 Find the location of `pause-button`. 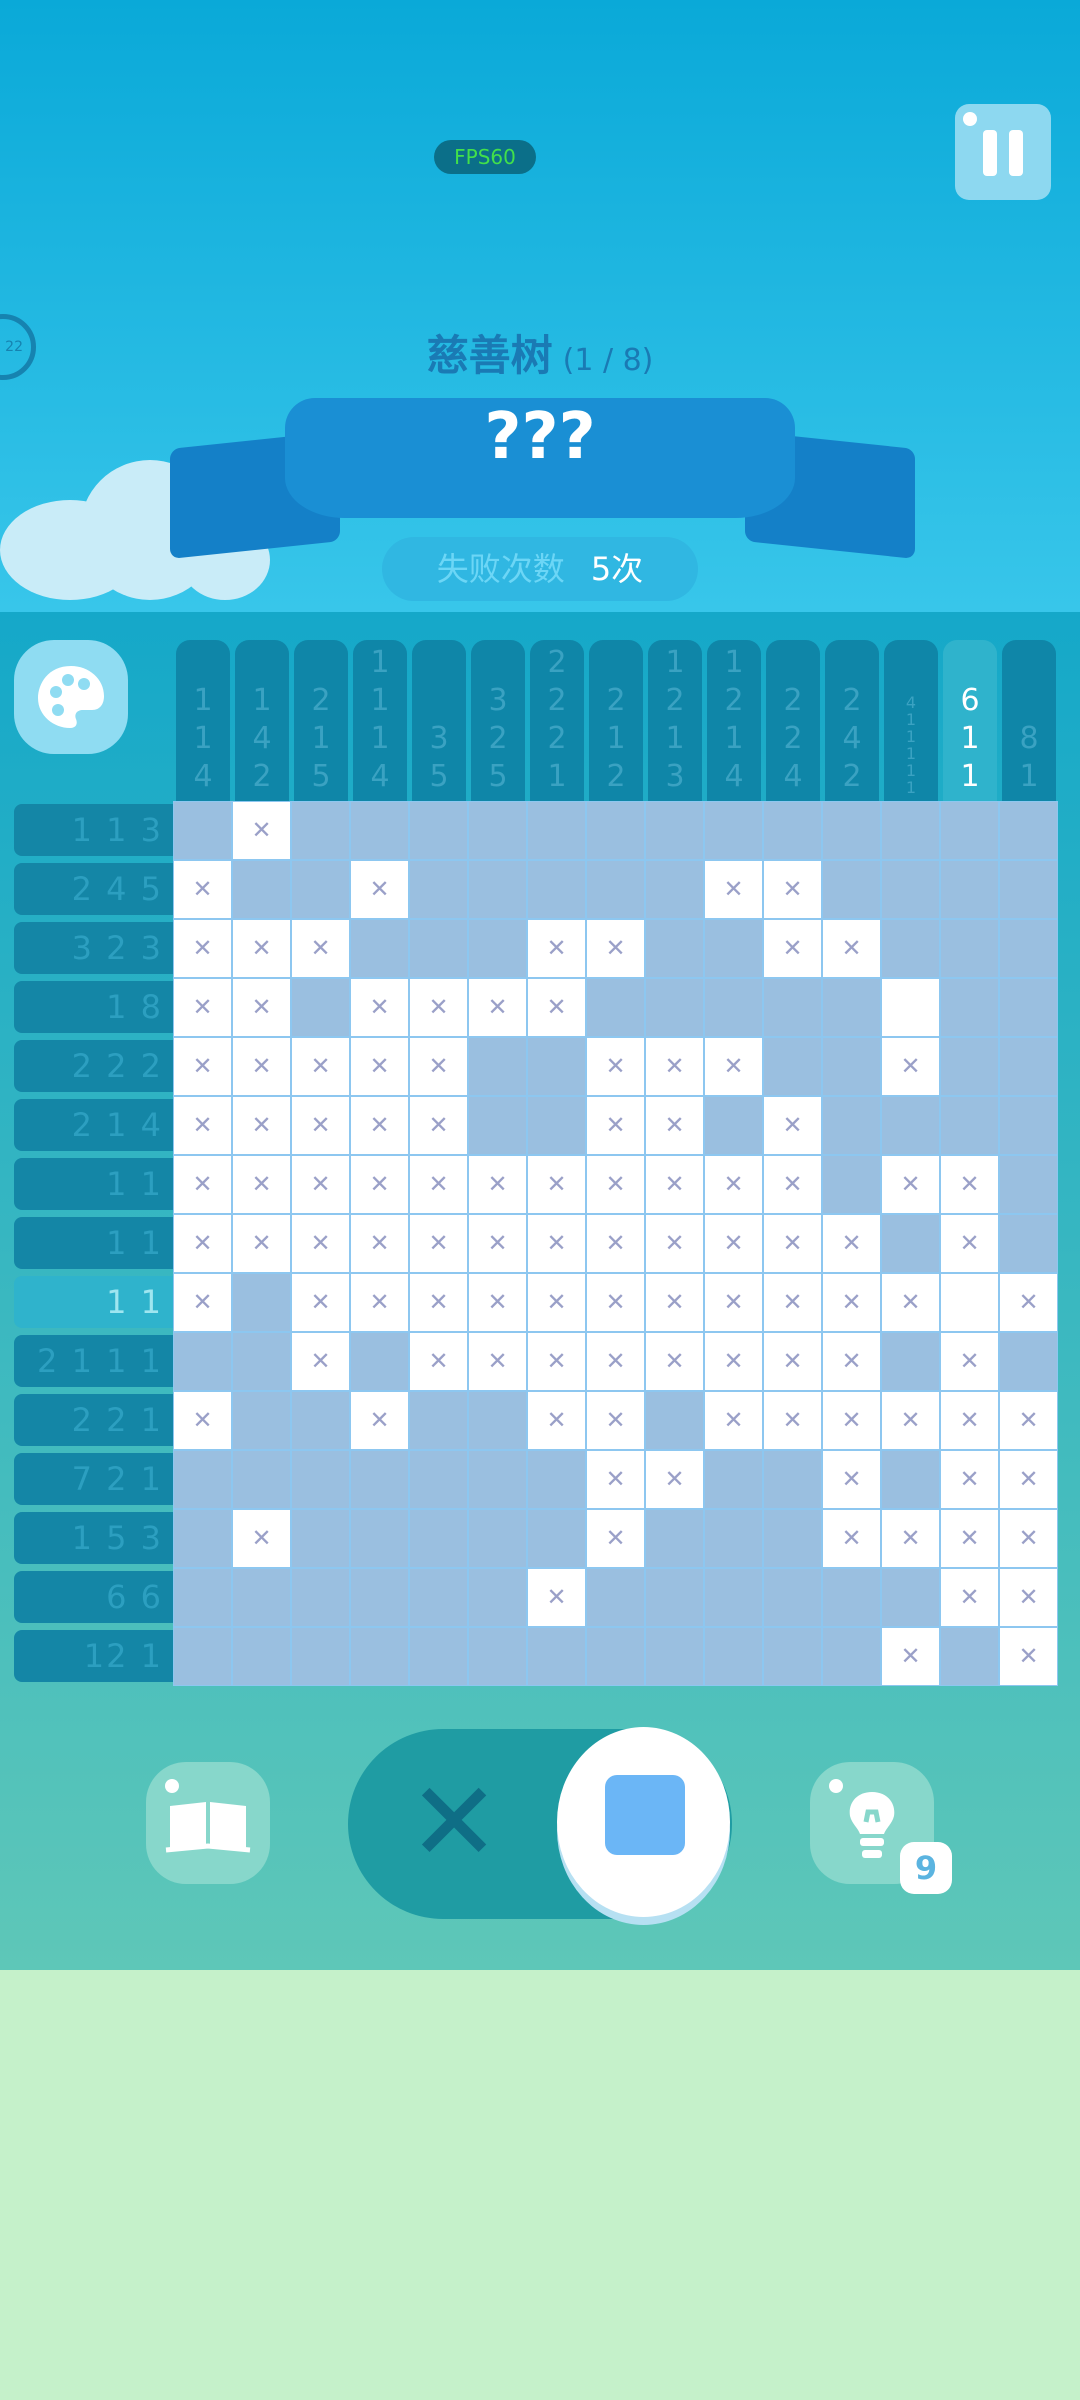

pause-button is located at coordinates (1003, 152).